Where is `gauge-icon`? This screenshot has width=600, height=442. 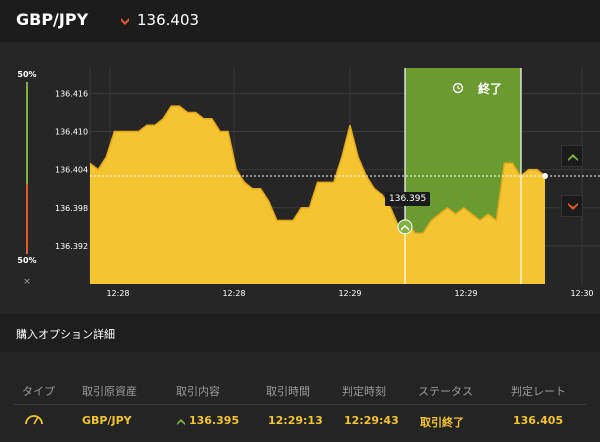
gauge-icon is located at coordinates (34, 420).